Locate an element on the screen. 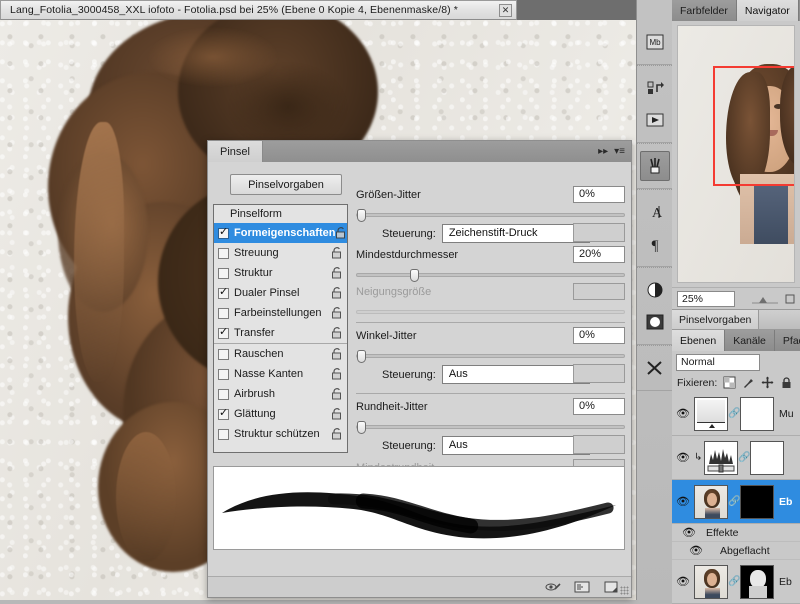 This screenshot has width=800, height=604. angle-control-select: Aus is located at coordinates (515, 374).